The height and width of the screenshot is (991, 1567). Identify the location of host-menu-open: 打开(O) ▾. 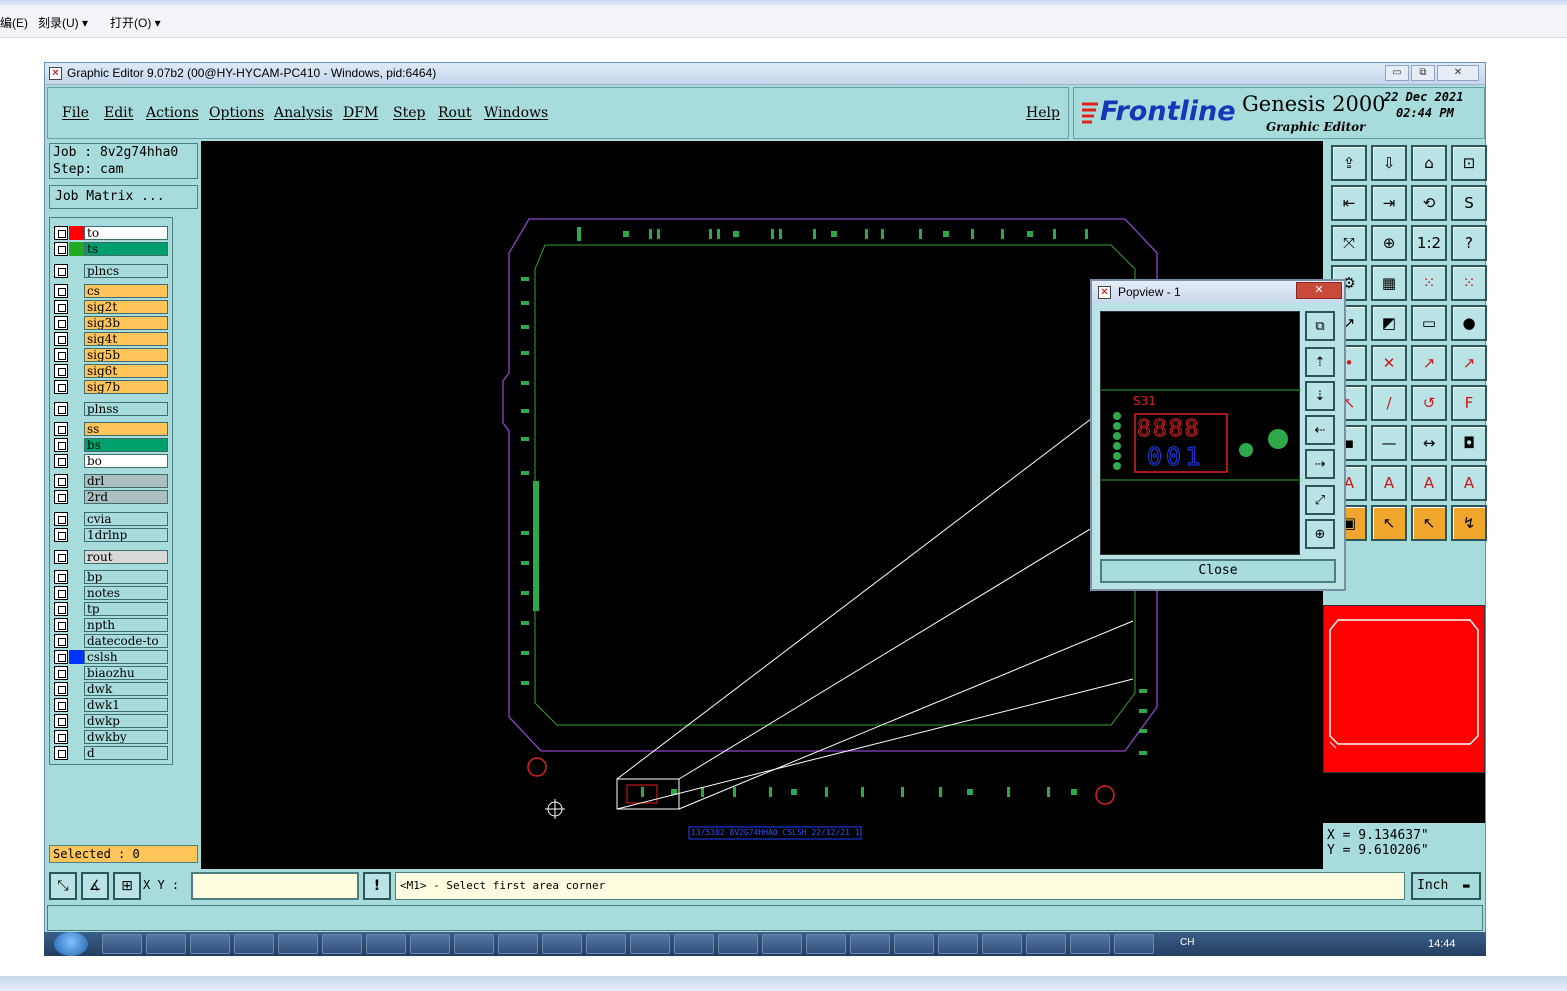
(135, 22).